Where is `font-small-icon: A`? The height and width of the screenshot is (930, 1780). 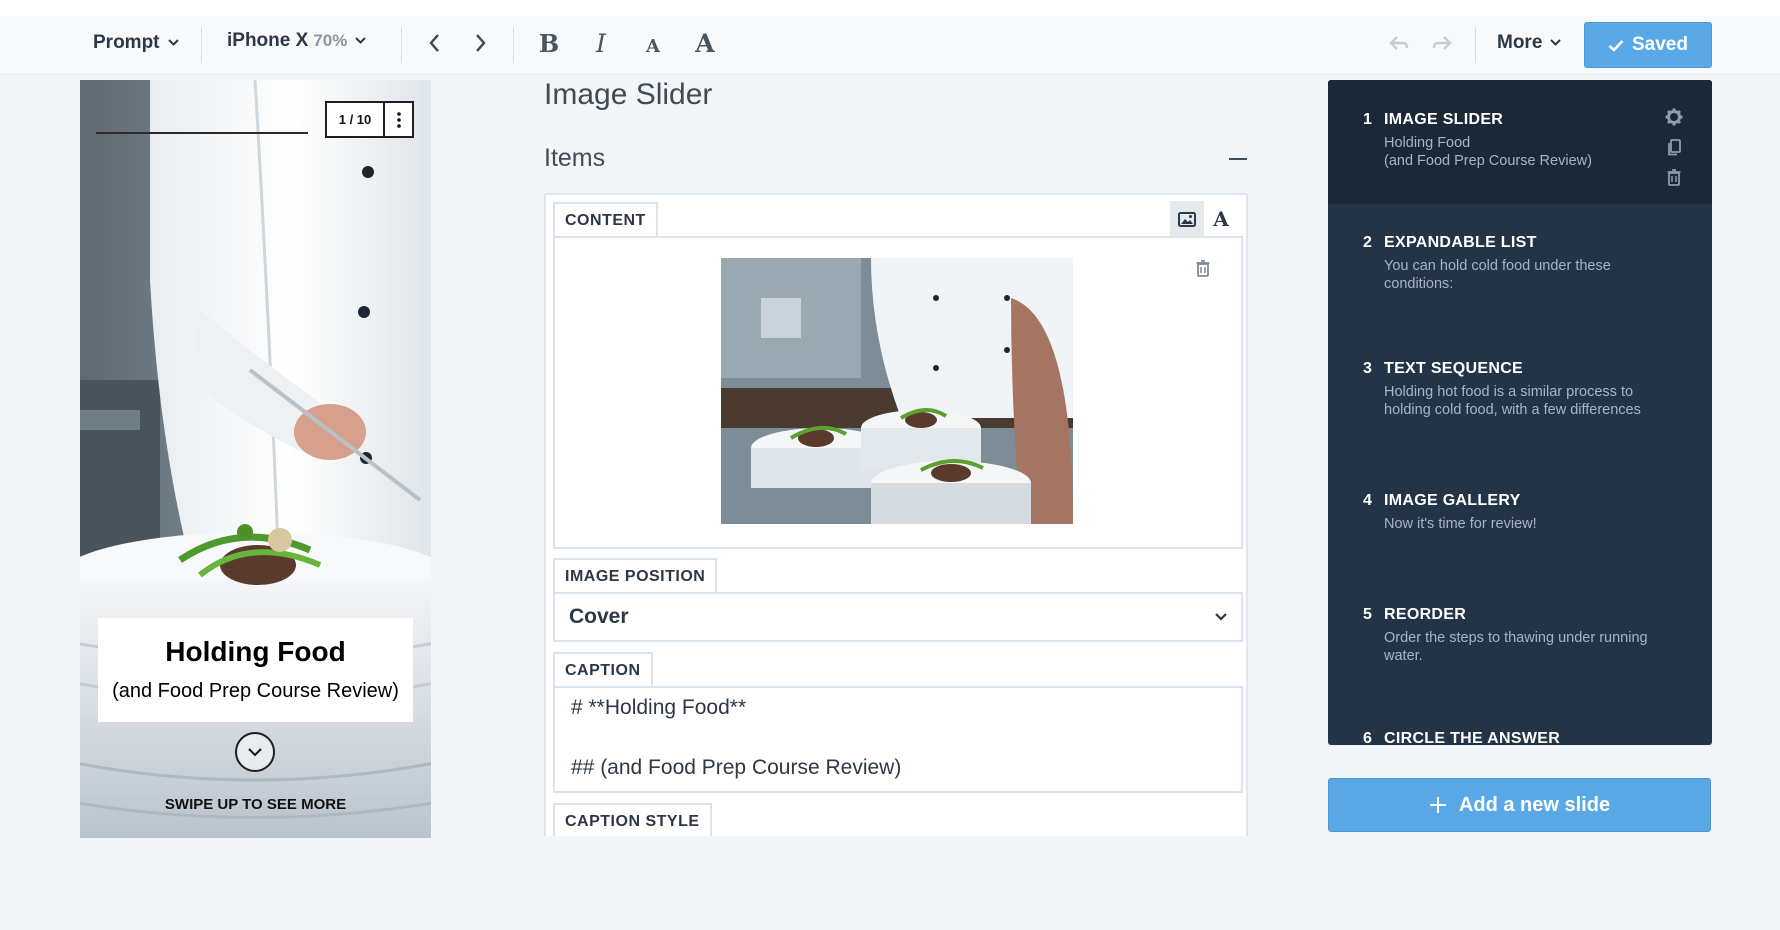
font-small-icon: A is located at coordinates (653, 46).